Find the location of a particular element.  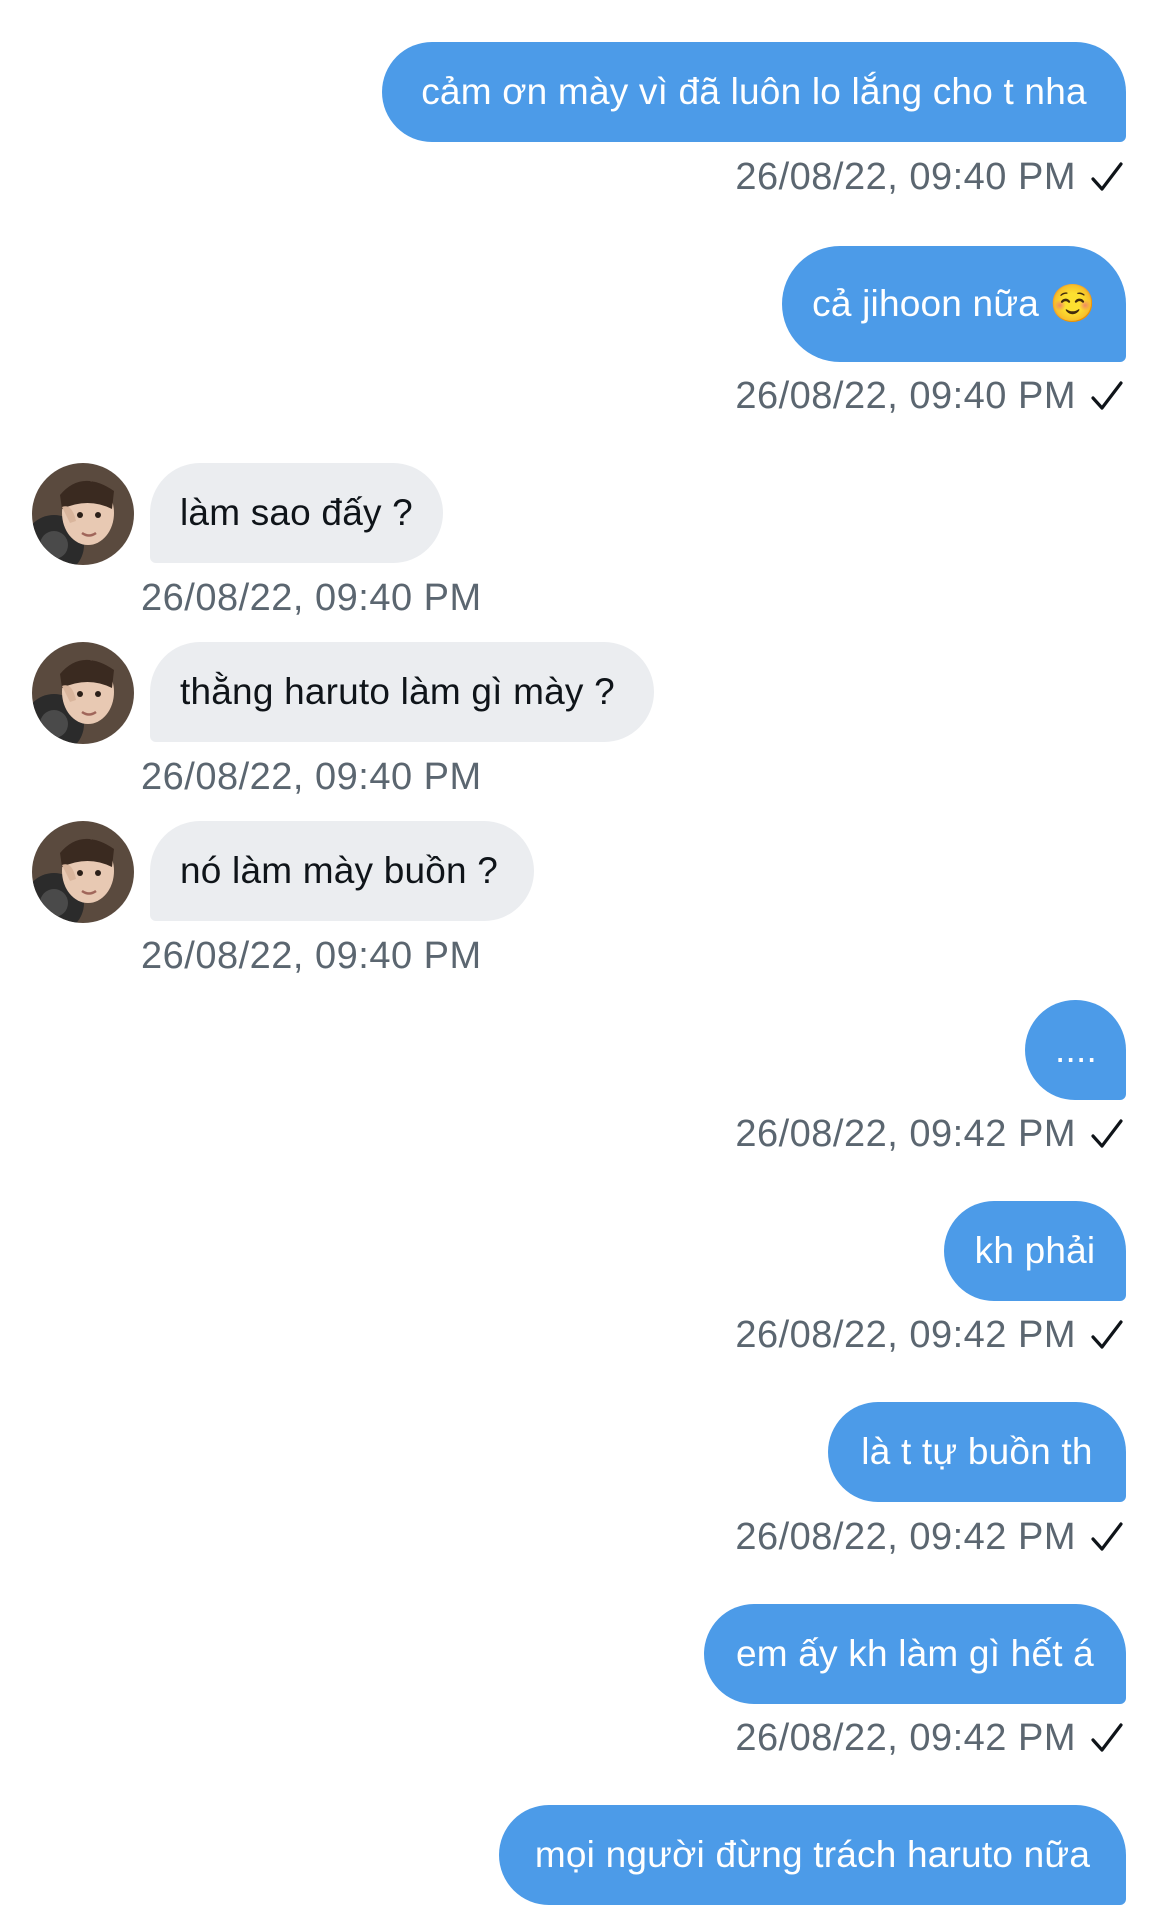

message-bubble-outgoing: em ấy kh làm gì hết á is located at coordinates (915, 1654).